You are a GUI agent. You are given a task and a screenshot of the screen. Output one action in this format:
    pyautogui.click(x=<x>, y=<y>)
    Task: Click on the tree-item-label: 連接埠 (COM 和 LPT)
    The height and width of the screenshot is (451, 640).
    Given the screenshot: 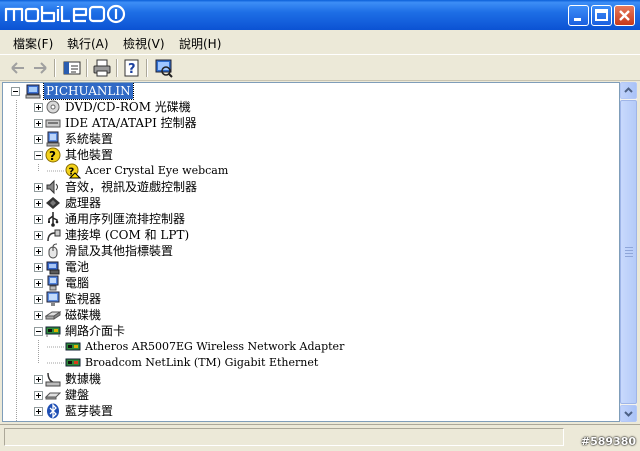 What is the action you would take?
    pyautogui.click(x=127, y=235)
    